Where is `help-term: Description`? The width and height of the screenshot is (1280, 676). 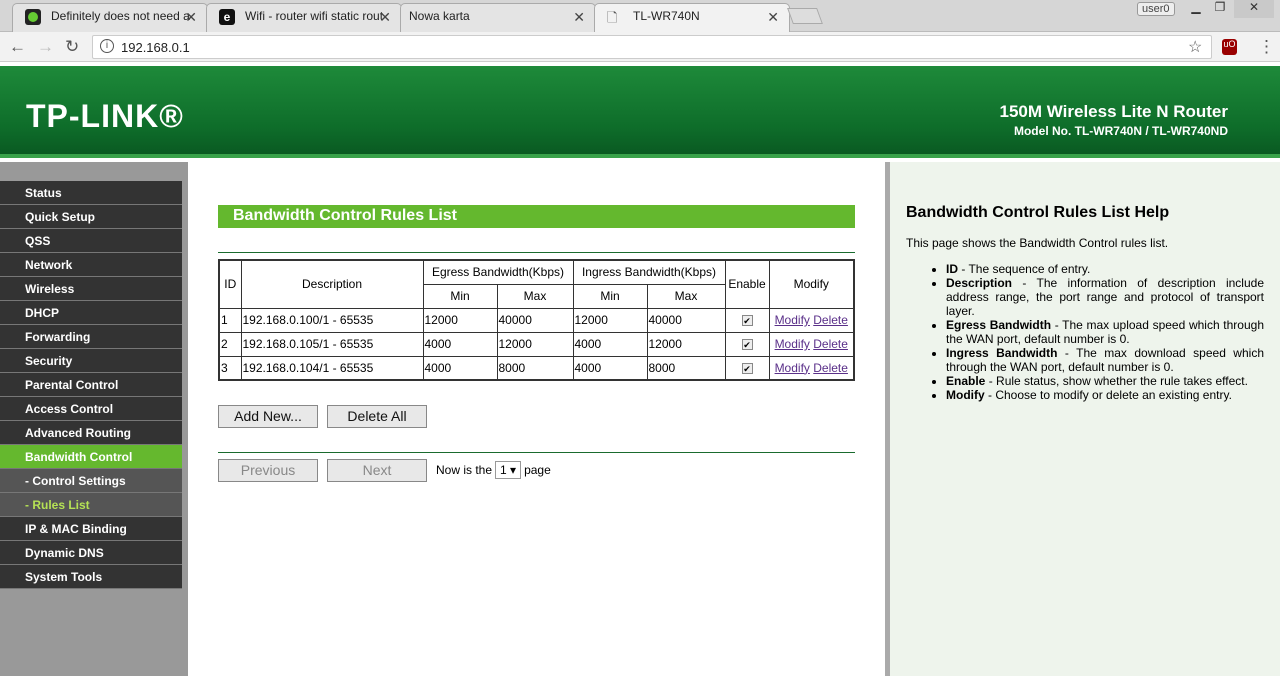
help-term: Description is located at coordinates (979, 283).